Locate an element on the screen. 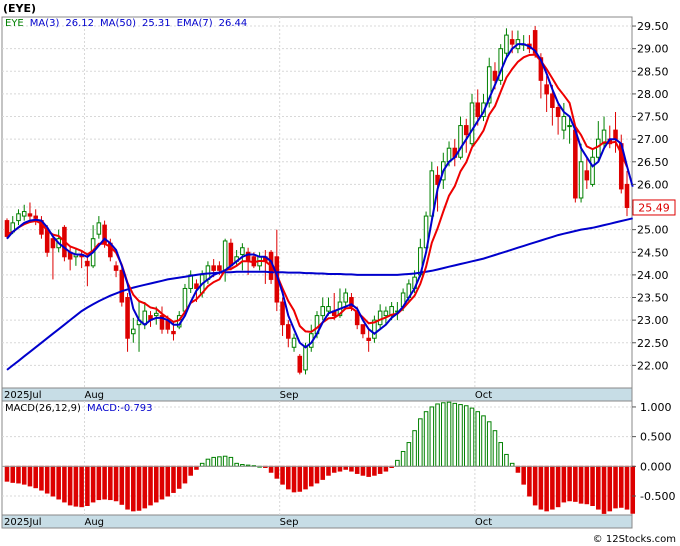 This screenshot has height=546, width=680. legend-item: EMA(7) is located at coordinates (195, 23).